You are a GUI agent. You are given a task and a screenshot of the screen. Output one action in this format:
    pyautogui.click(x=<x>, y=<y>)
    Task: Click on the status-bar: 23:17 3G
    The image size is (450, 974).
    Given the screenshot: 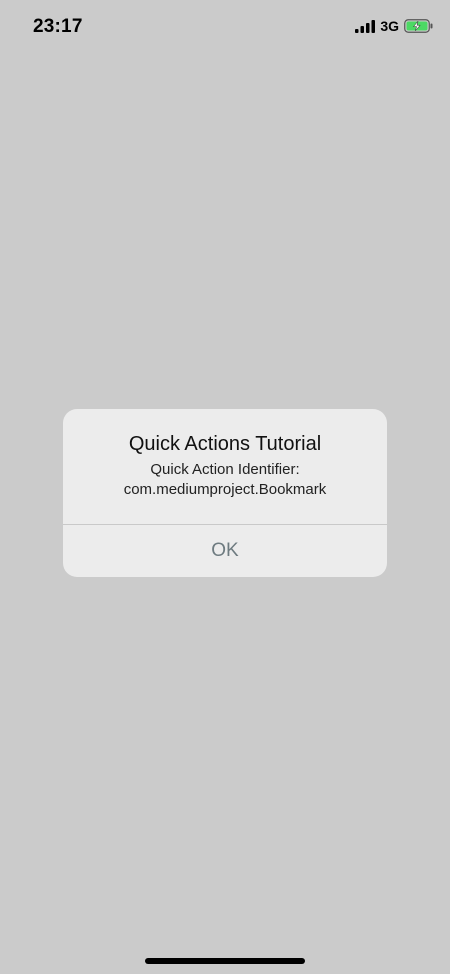 What is the action you would take?
    pyautogui.click(x=225, y=27)
    